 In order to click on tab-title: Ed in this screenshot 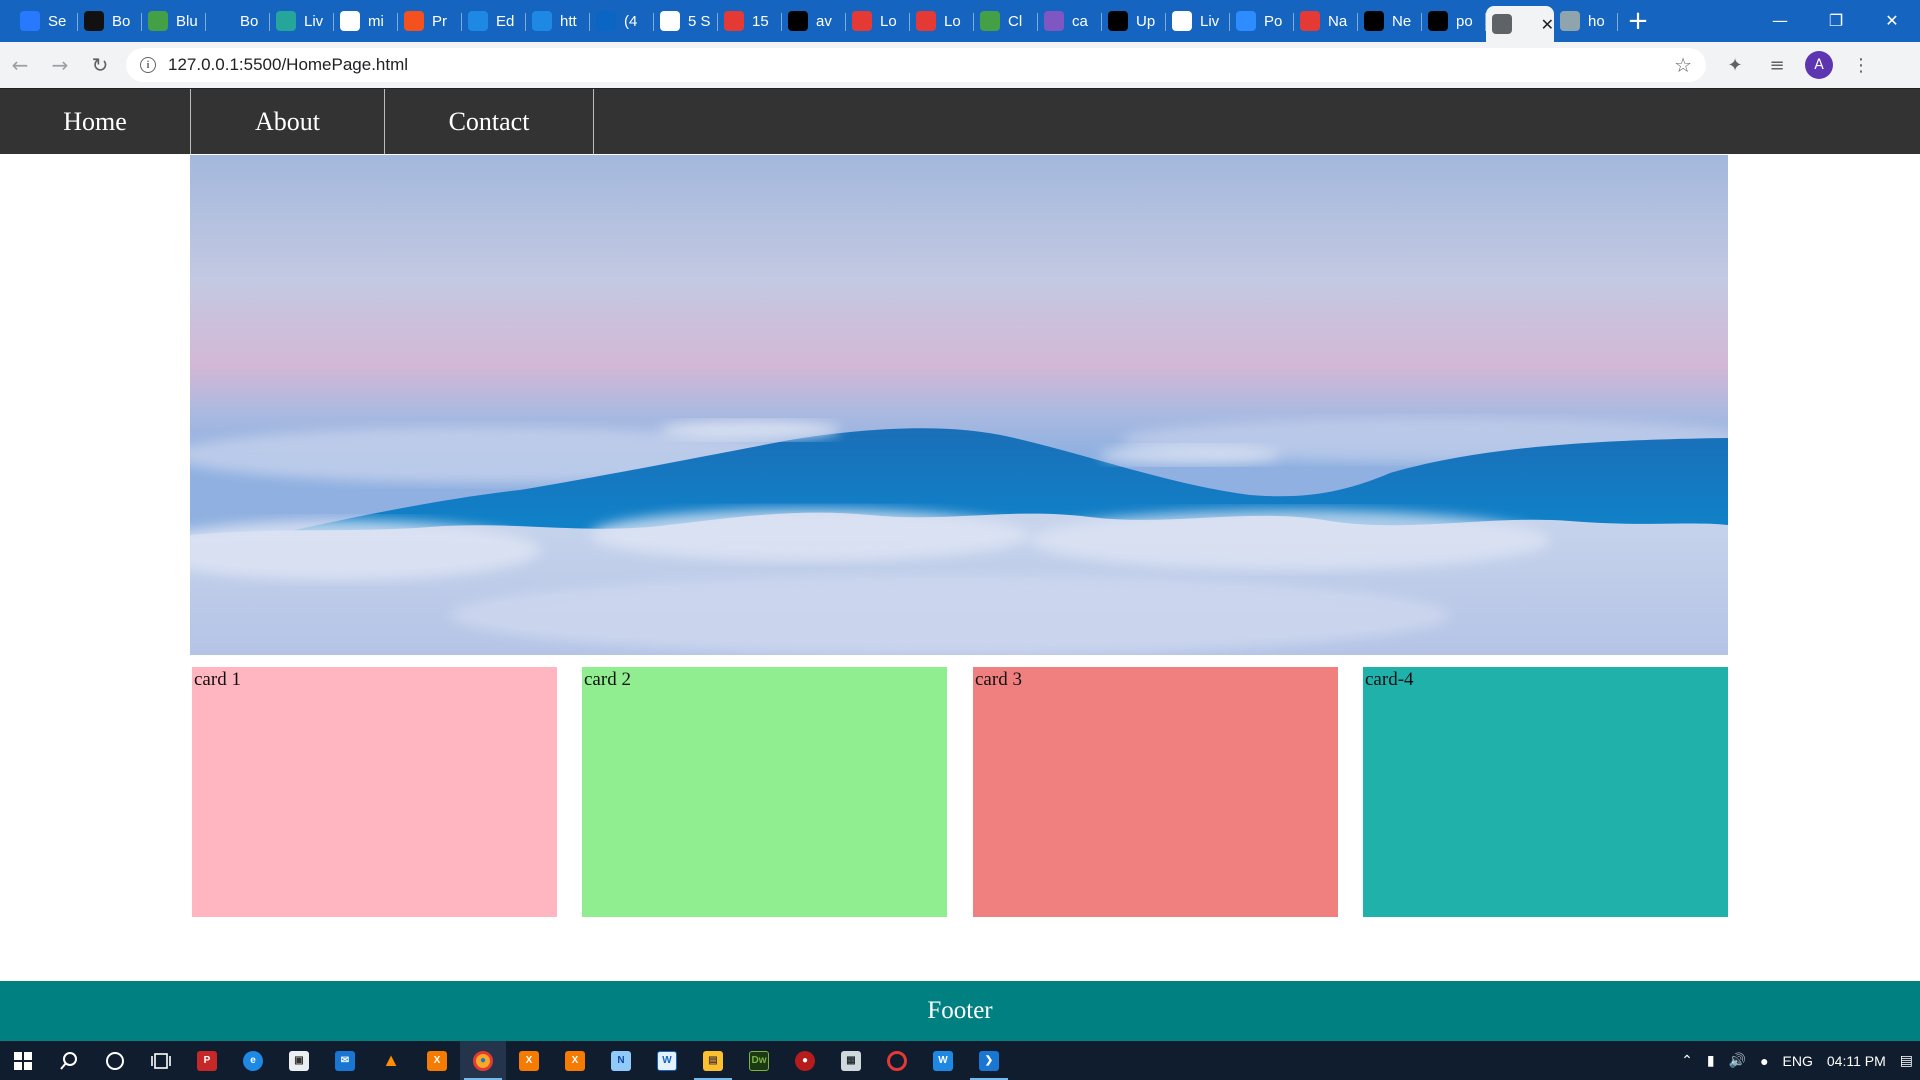, I will do `click(505, 21)`.